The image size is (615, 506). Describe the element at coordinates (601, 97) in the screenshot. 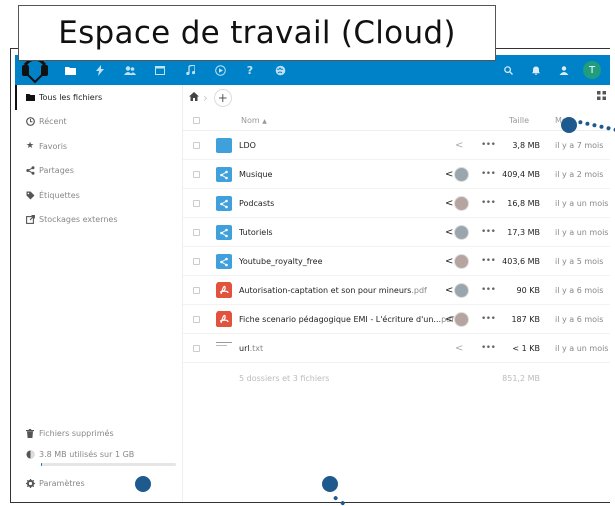

I see `grid-view-icon` at that location.